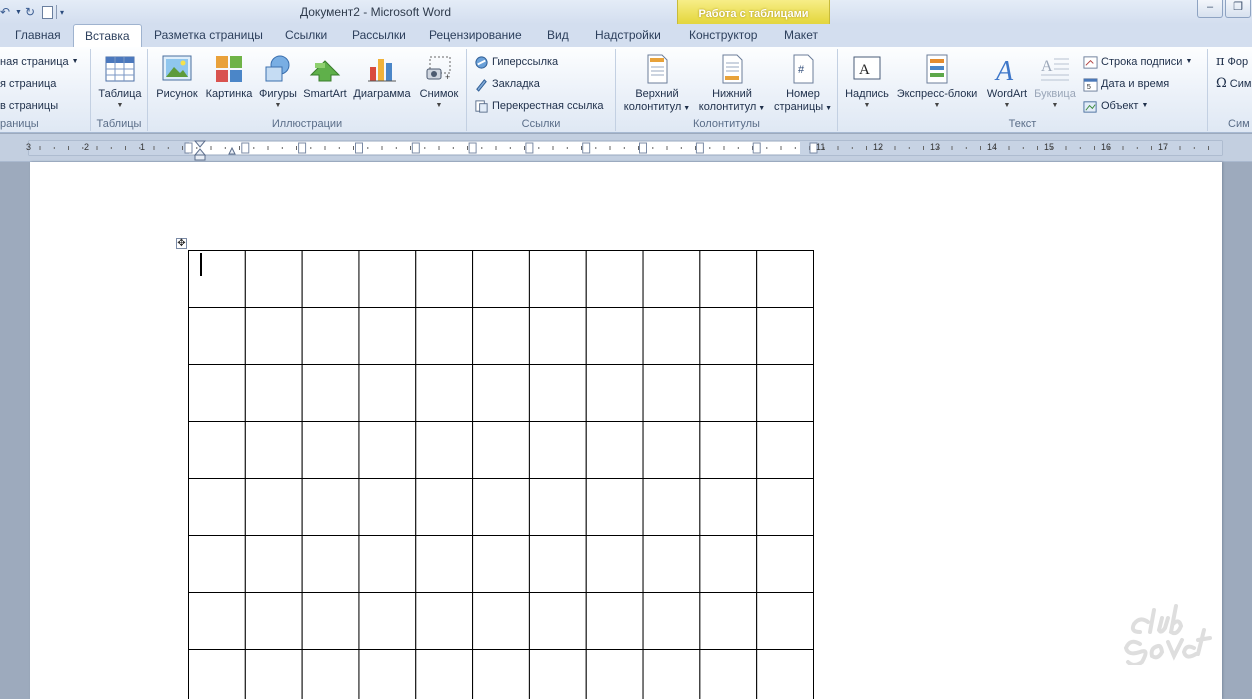  What do you see at coordinates (229, 77) in the screenshot?
I see `clipart-button: Картинка` at bounding box center [229, 77].